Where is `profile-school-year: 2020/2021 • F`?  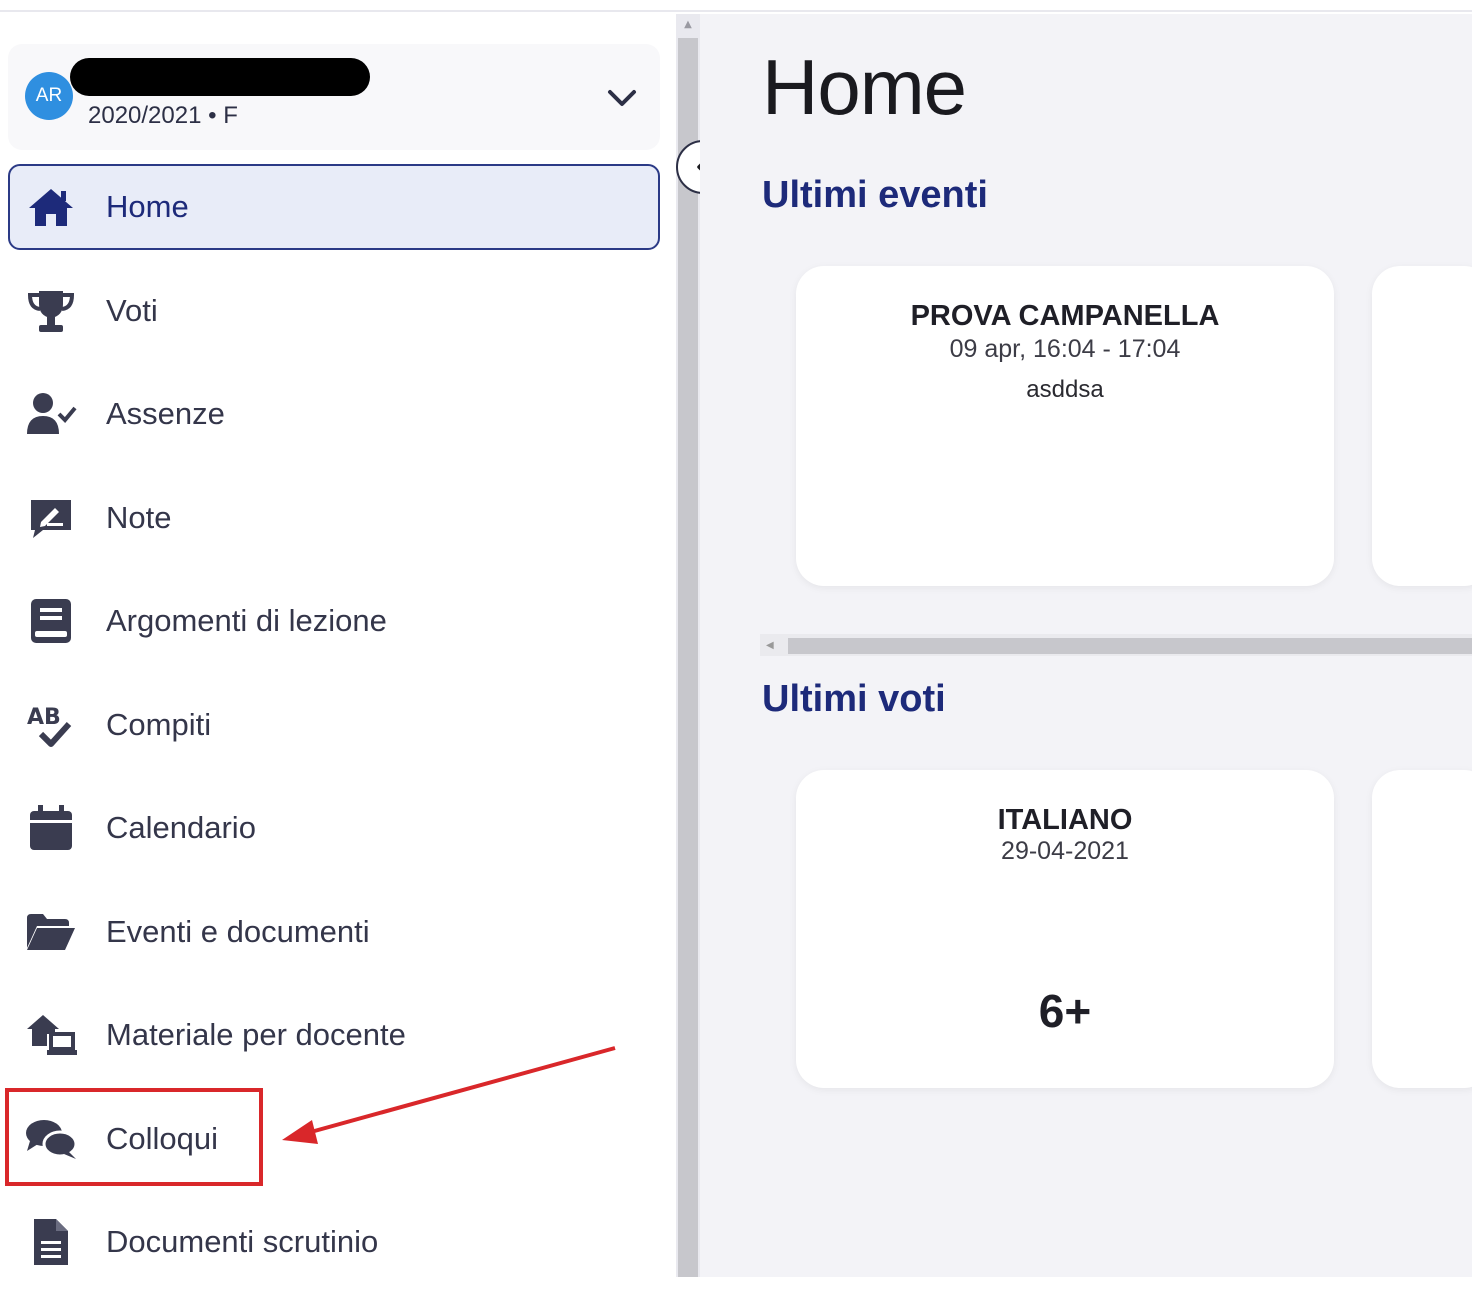 profile-school-year: 2020/2021 • F is located at coordinates (163, 115).